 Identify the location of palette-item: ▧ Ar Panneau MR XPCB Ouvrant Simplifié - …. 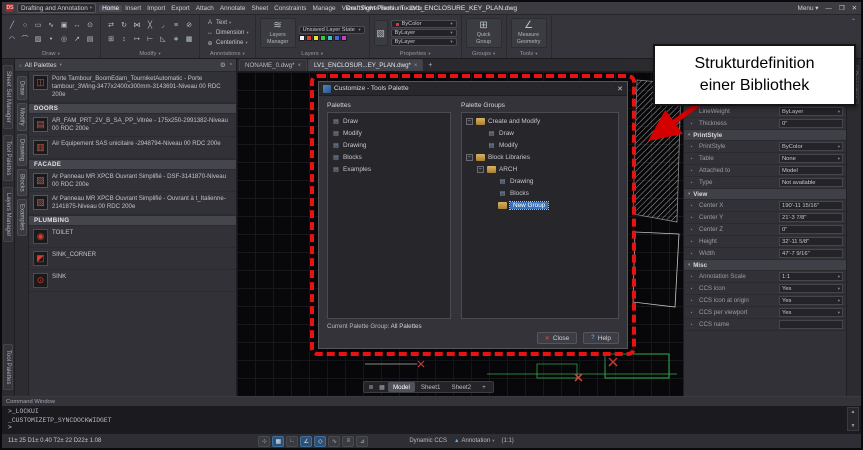
(132, 181).